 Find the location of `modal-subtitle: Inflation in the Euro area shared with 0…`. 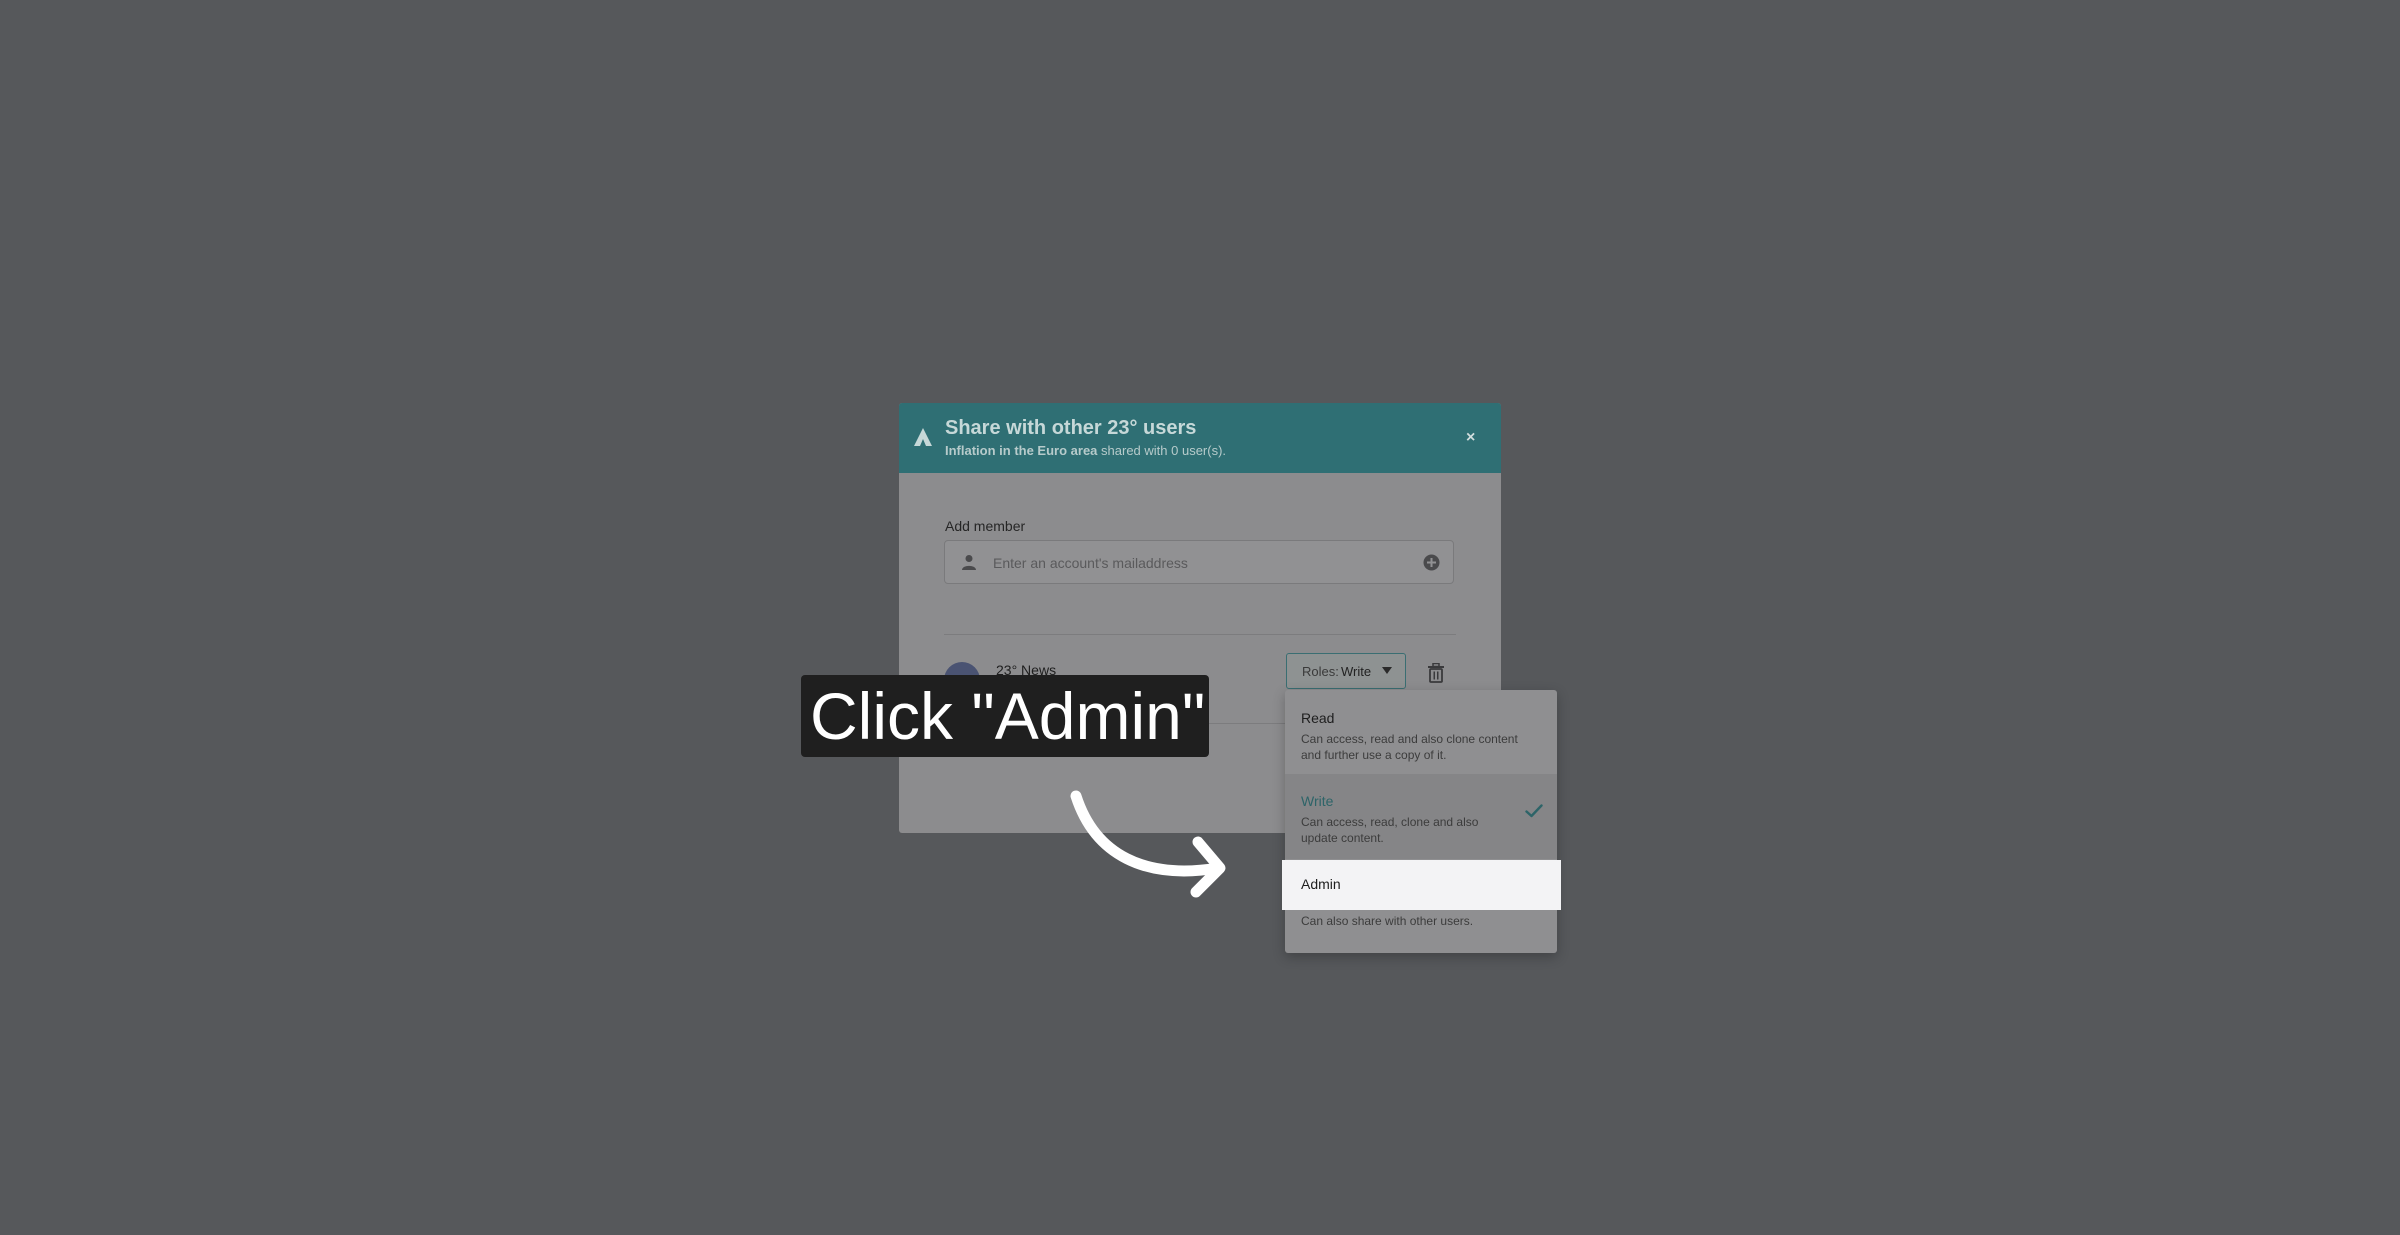

modal-subtitle: Inflation in the Euro area shared with 0… is located at coordinates (1085, 450).